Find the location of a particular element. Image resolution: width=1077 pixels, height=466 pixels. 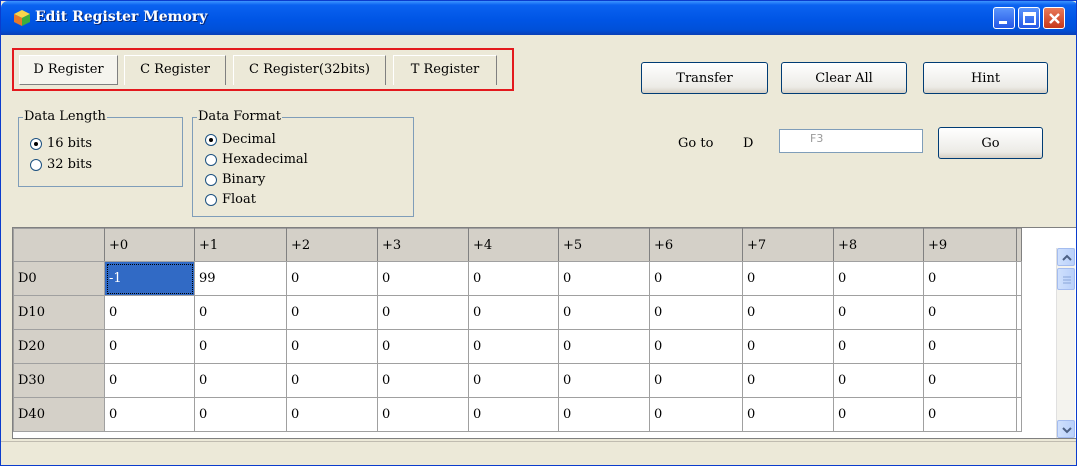

status-bar is located at coordinates (538, 453).